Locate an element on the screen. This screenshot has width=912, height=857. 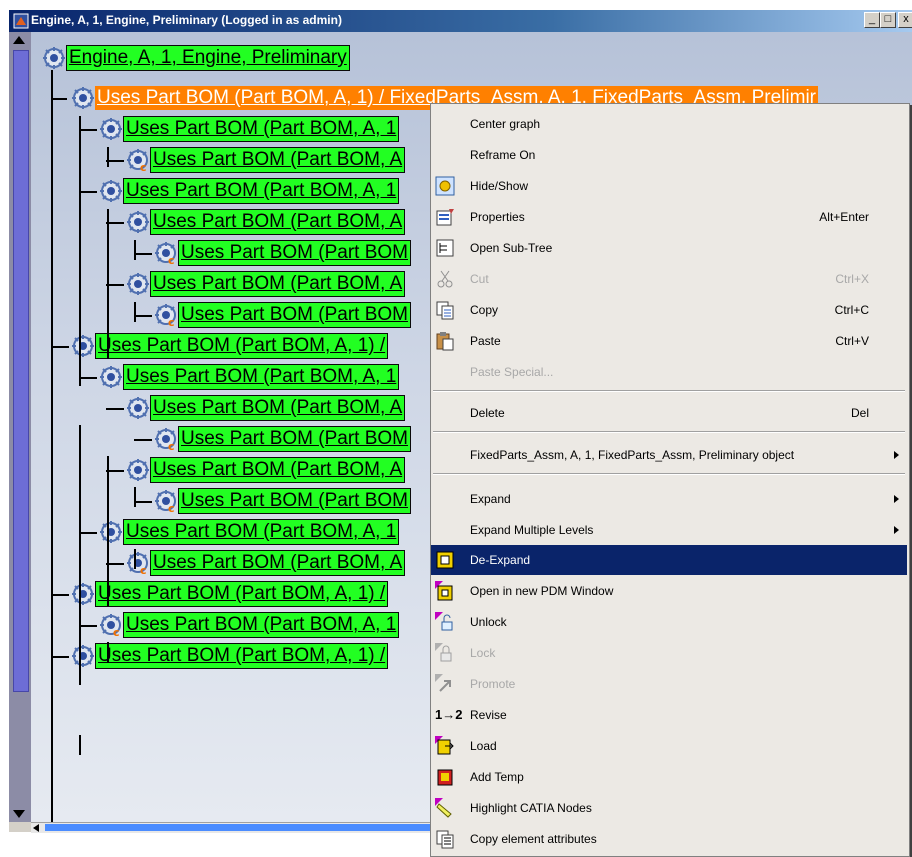
svg-text: c is located at coordinates (171, 507).